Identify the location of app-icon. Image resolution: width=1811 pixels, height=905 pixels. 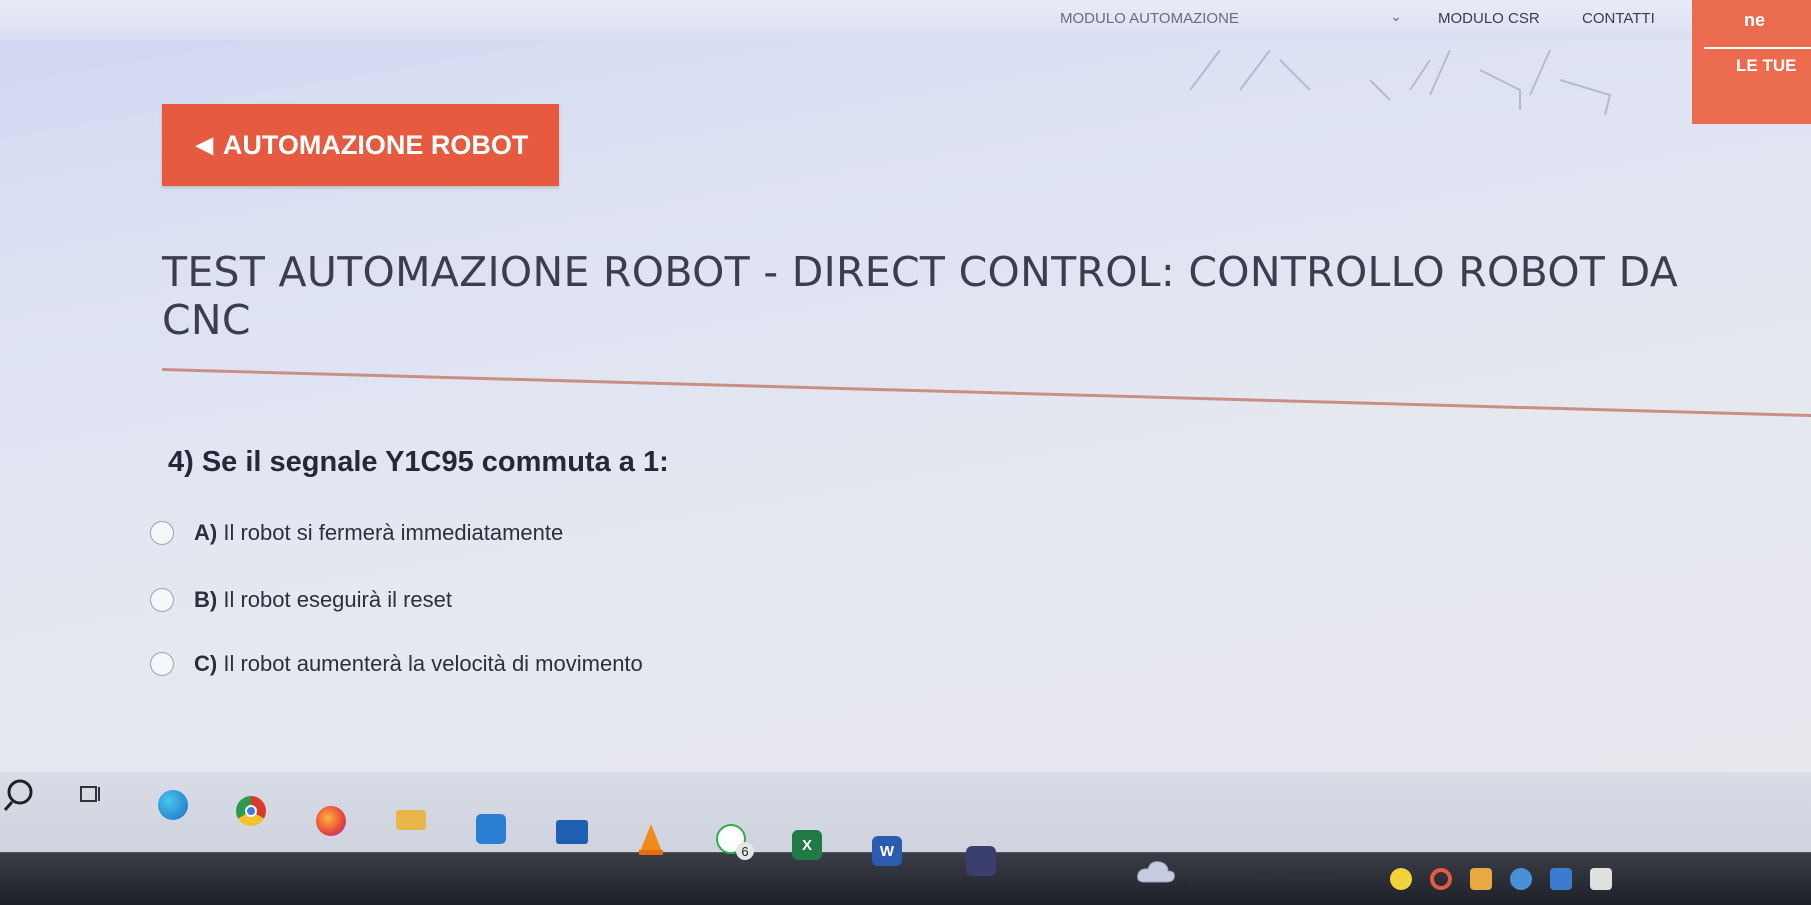
(981, 861).